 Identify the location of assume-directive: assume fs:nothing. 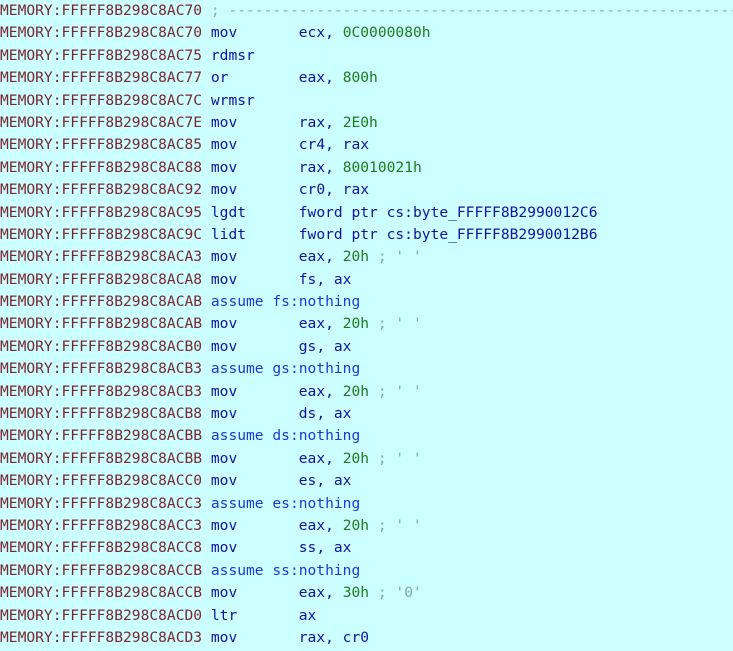
(285, 302).